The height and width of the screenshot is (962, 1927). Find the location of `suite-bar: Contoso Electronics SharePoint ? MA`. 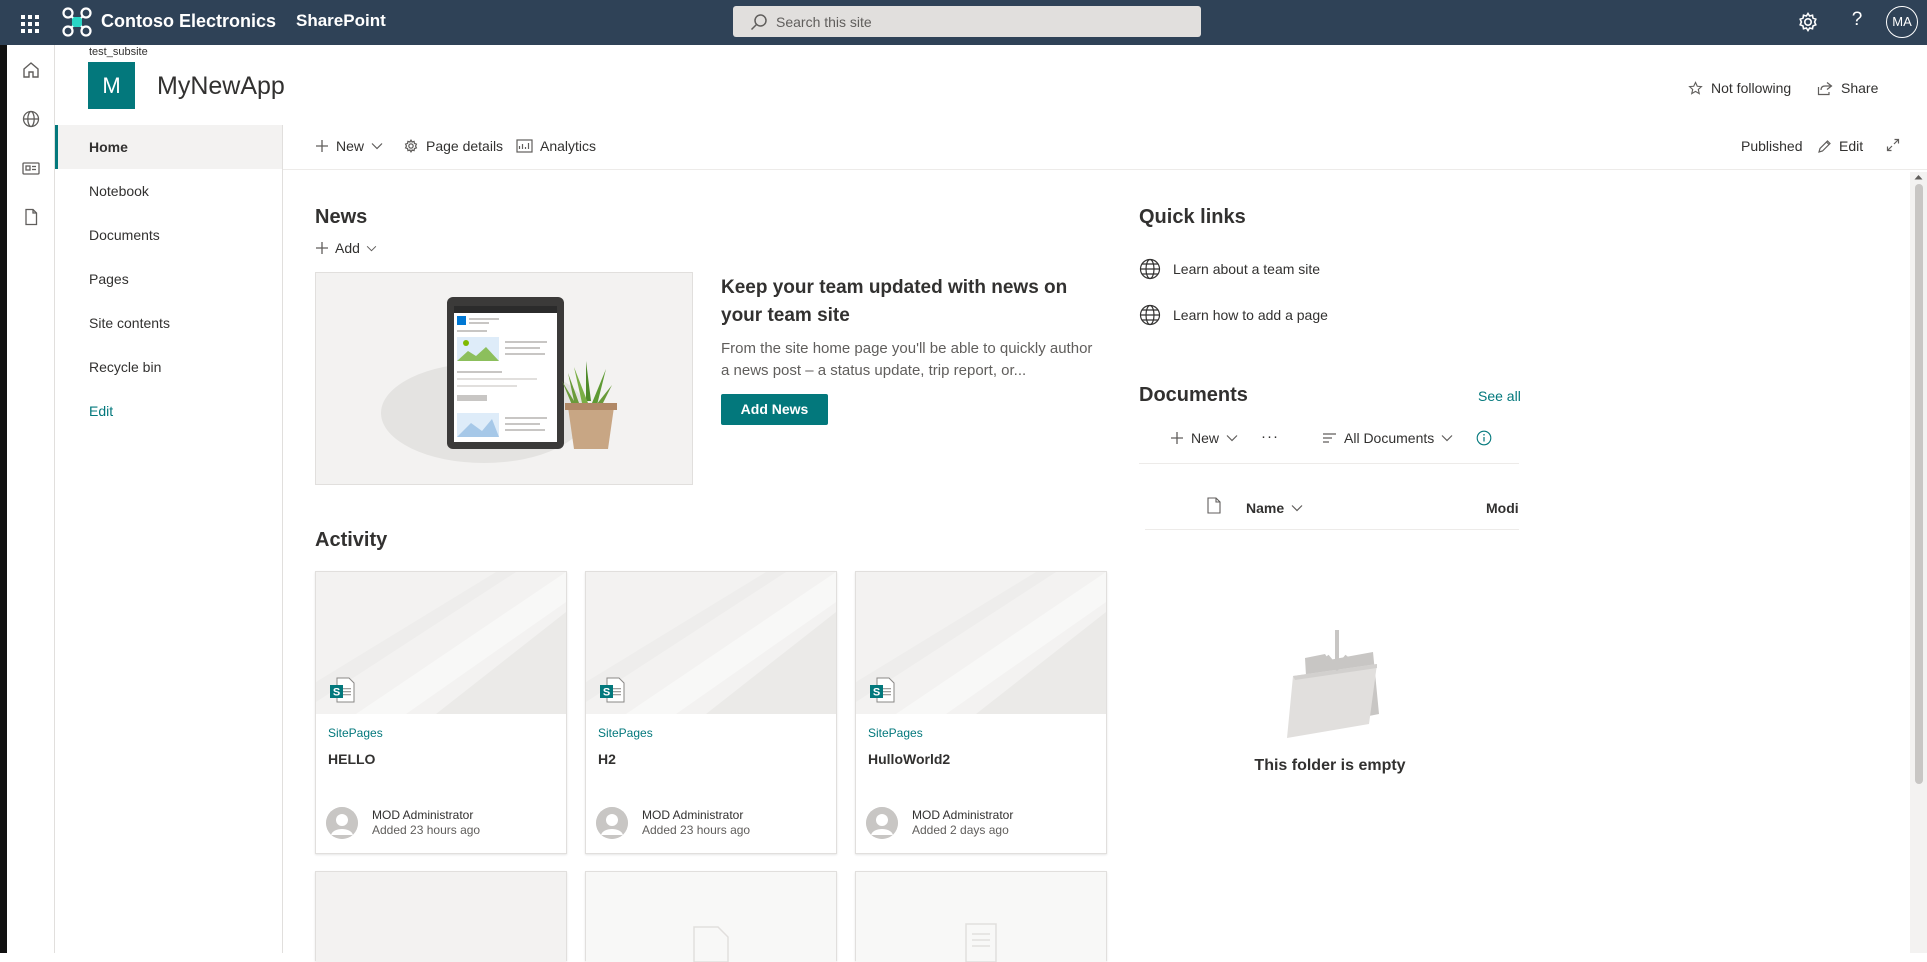

suite-bar: Contoso Electronics SharePoint ? MA is located at coordinates (963, 22).